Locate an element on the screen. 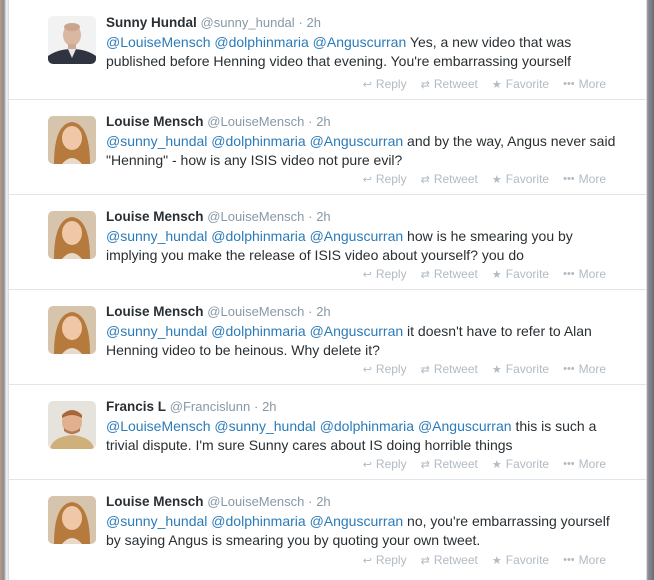 Image resolution: width=654 pixels, height=580 pixels. tweet-header: Francis L @Francislunn · 2h is located at coordinates (191, 407).